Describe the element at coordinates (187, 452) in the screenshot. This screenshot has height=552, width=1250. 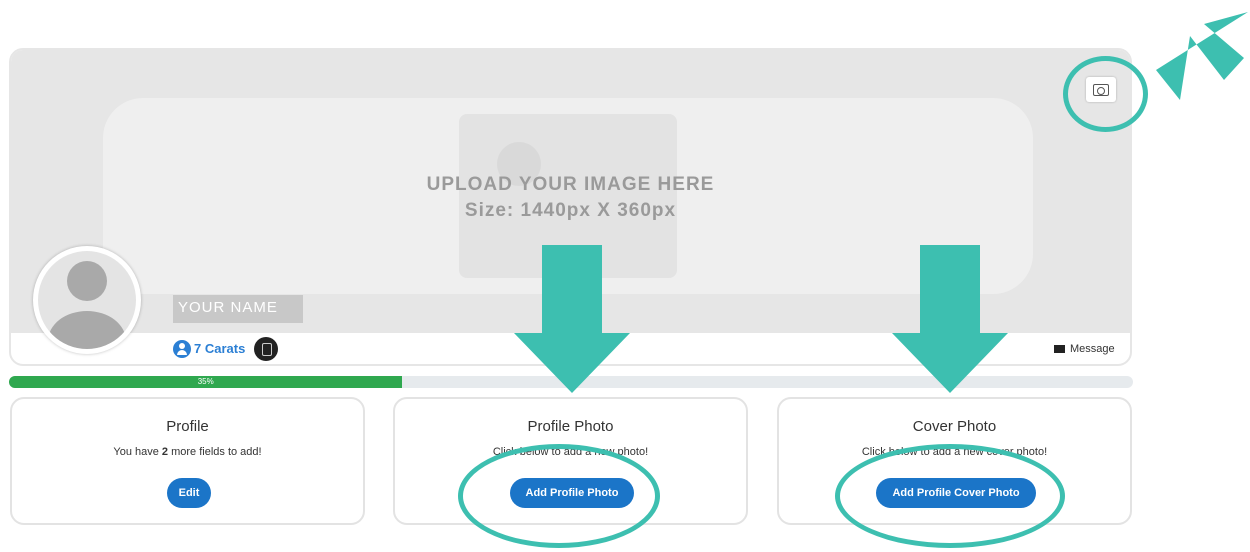
I see `profile-card-description: You have 2 more fields to add!` at that location.